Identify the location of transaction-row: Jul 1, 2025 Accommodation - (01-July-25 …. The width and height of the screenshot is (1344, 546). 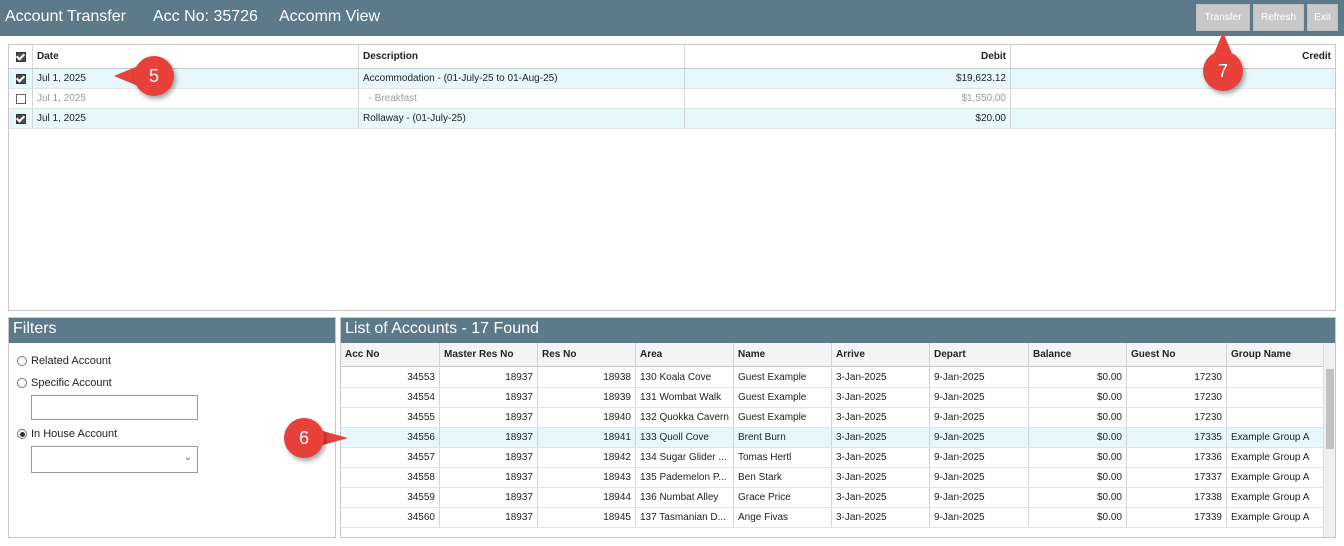
(672, 79).